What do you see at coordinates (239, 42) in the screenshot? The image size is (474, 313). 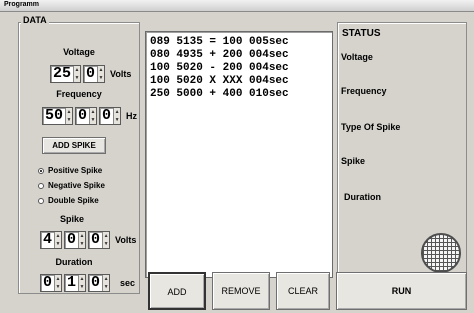 I see `list-item: 089 5135 = 100 005sec` at bounding box center [239, 42].